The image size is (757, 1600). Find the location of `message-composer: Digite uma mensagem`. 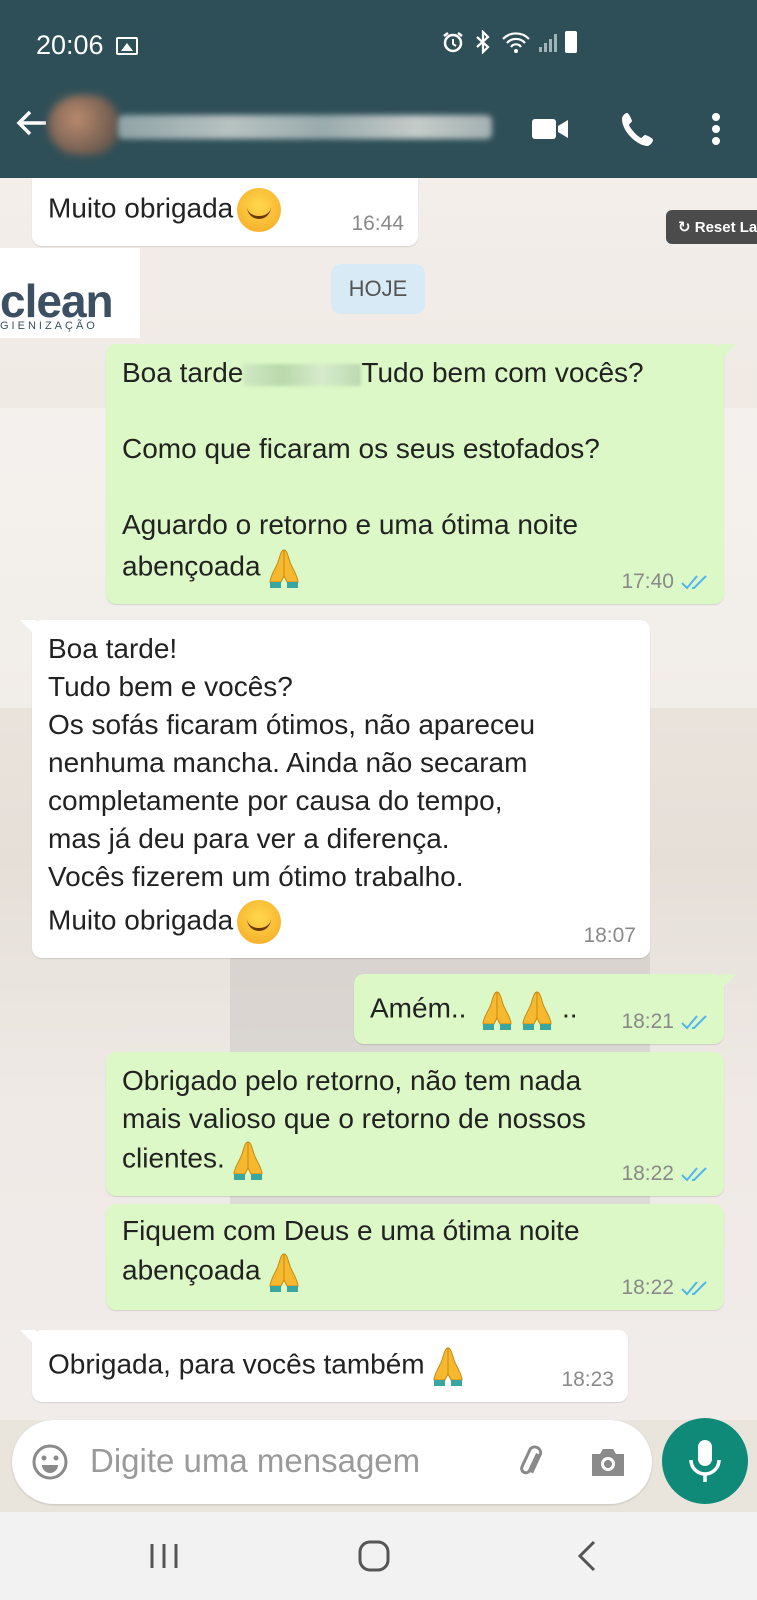

message-composer: Digite uma mensagem is located at coordinates (332, 1462).